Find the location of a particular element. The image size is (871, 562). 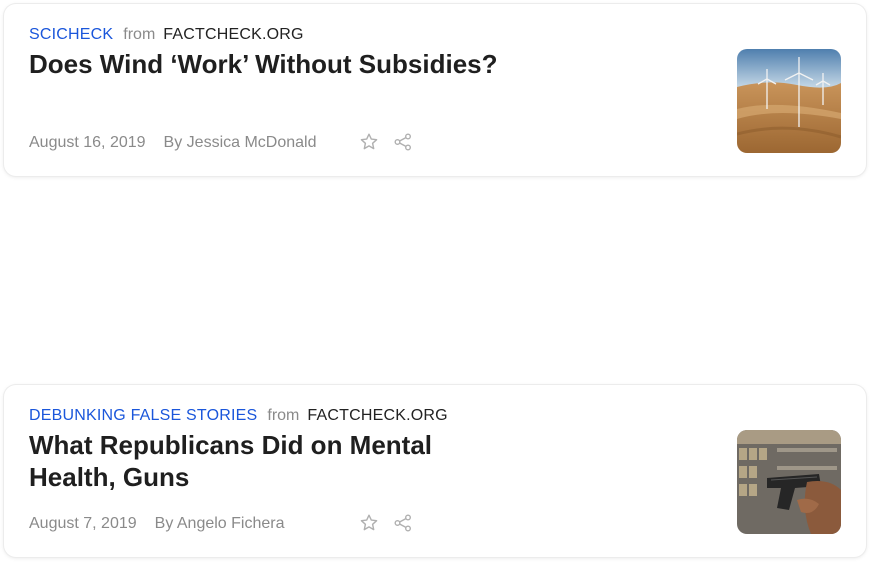

handgun-image is located at coordinates (789, 482).